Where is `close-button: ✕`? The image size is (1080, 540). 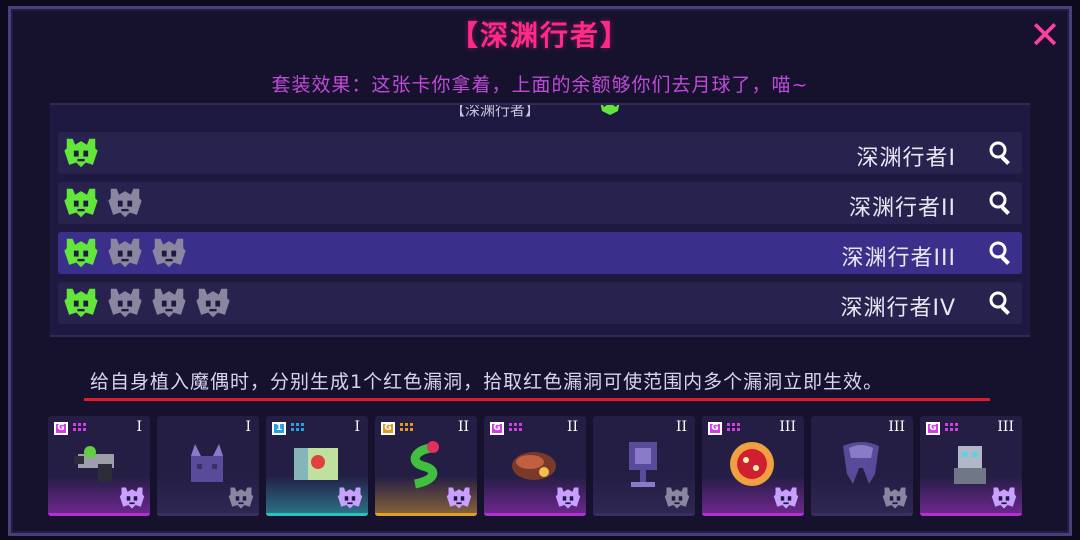 close-button: ✕ is located at coordinates (1045, 35).